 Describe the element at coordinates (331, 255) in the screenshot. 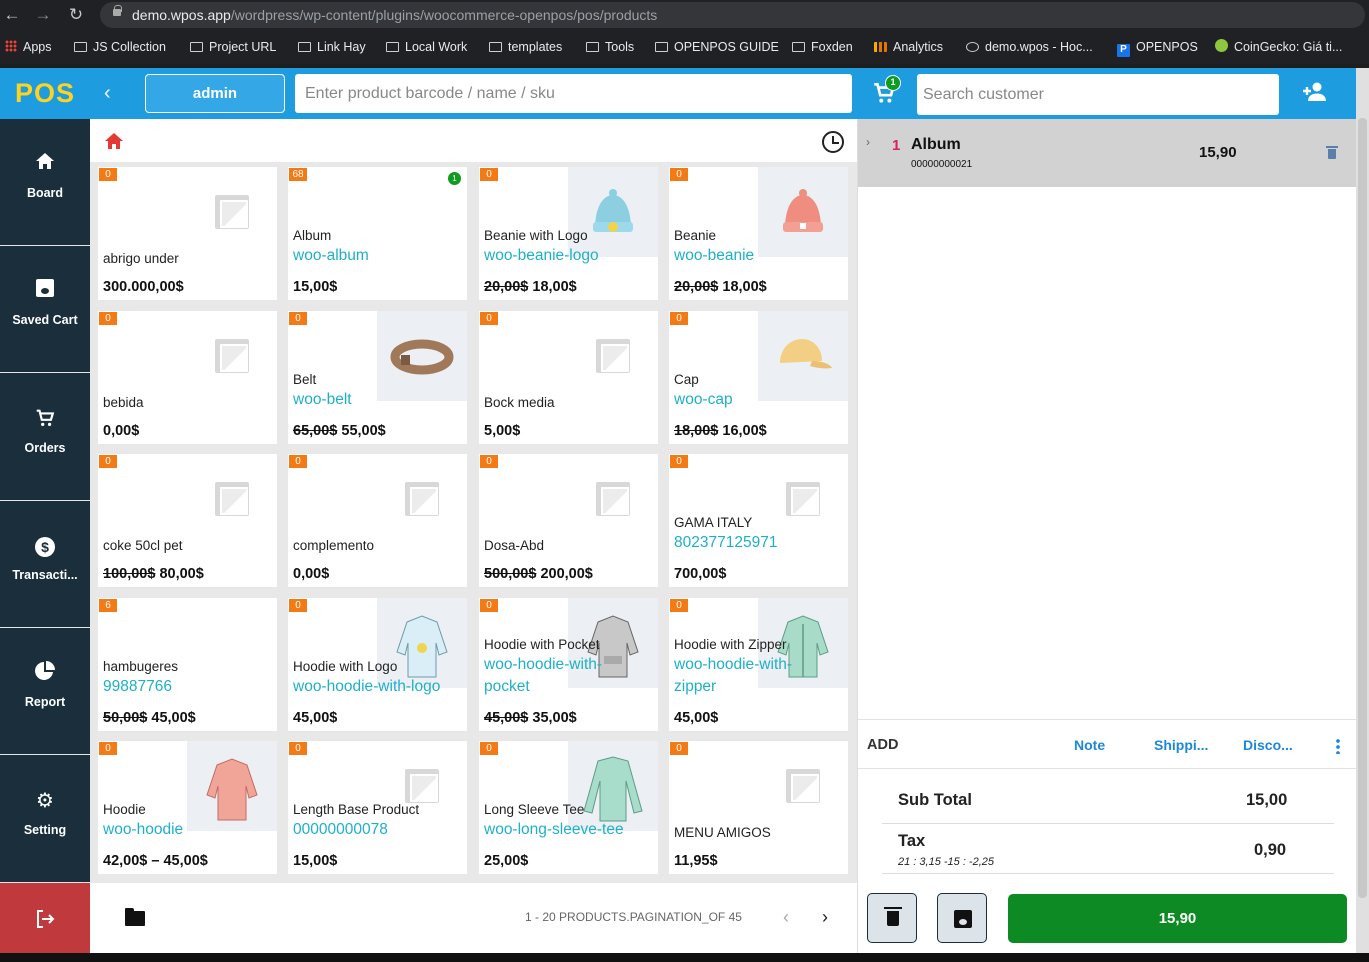

I see `product-sku: woo-album` at that location.